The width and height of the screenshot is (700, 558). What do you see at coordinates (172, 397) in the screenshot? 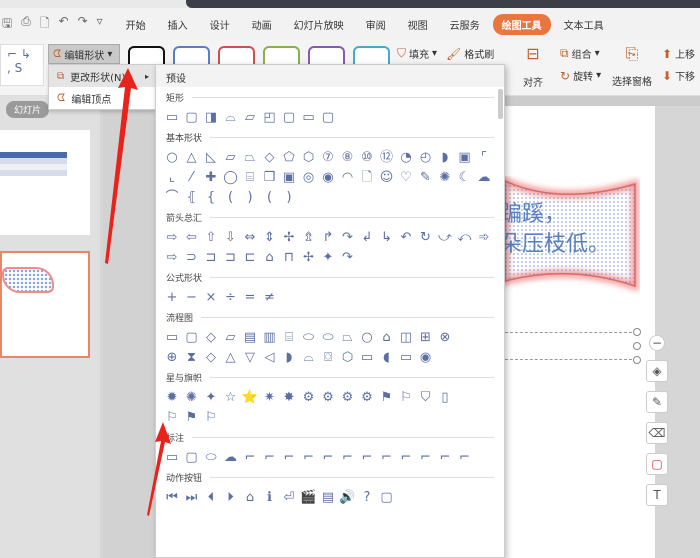
I see `shape-option-icon: ✹` at bounding box center [172, 397].